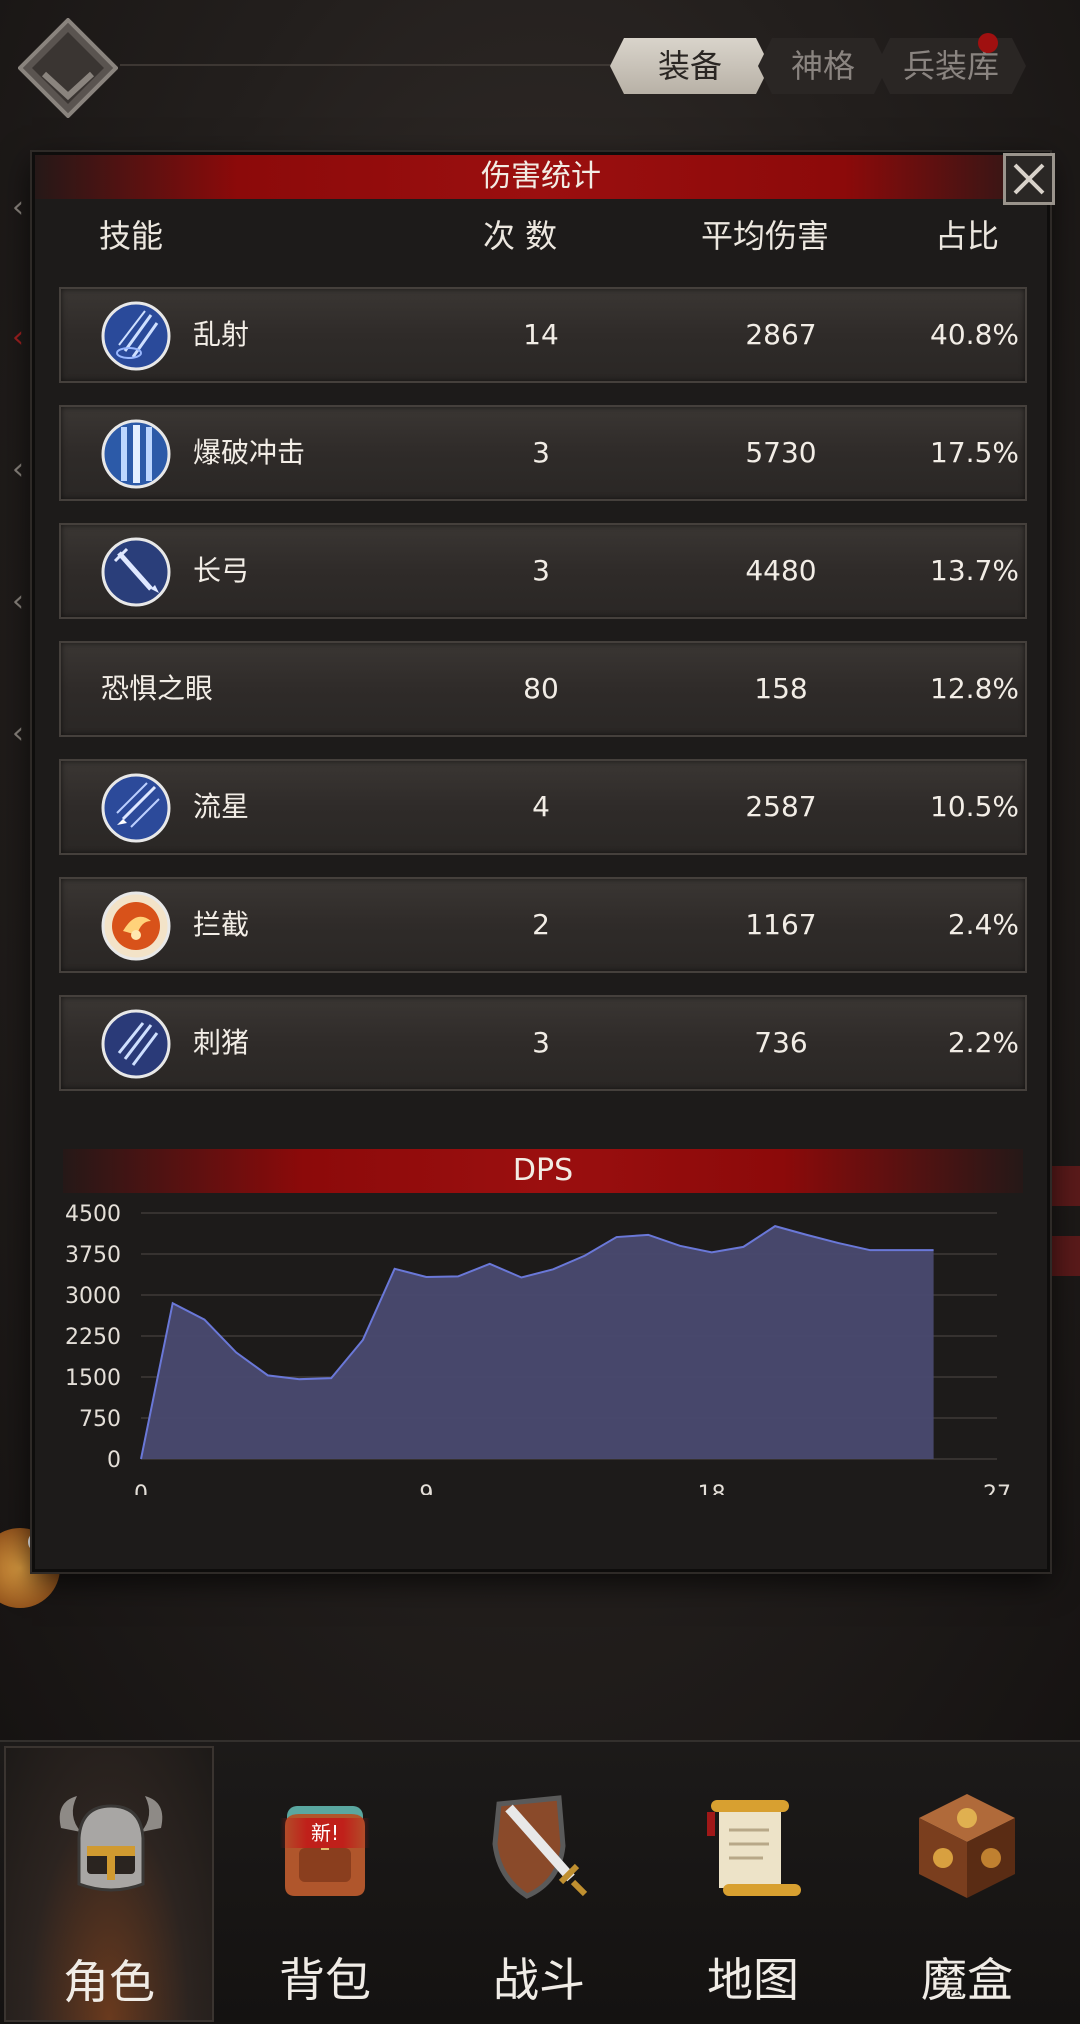 This screenshot has width=1080, height=2024. I want to click on new-badge: 新!, so click(325, 1833).